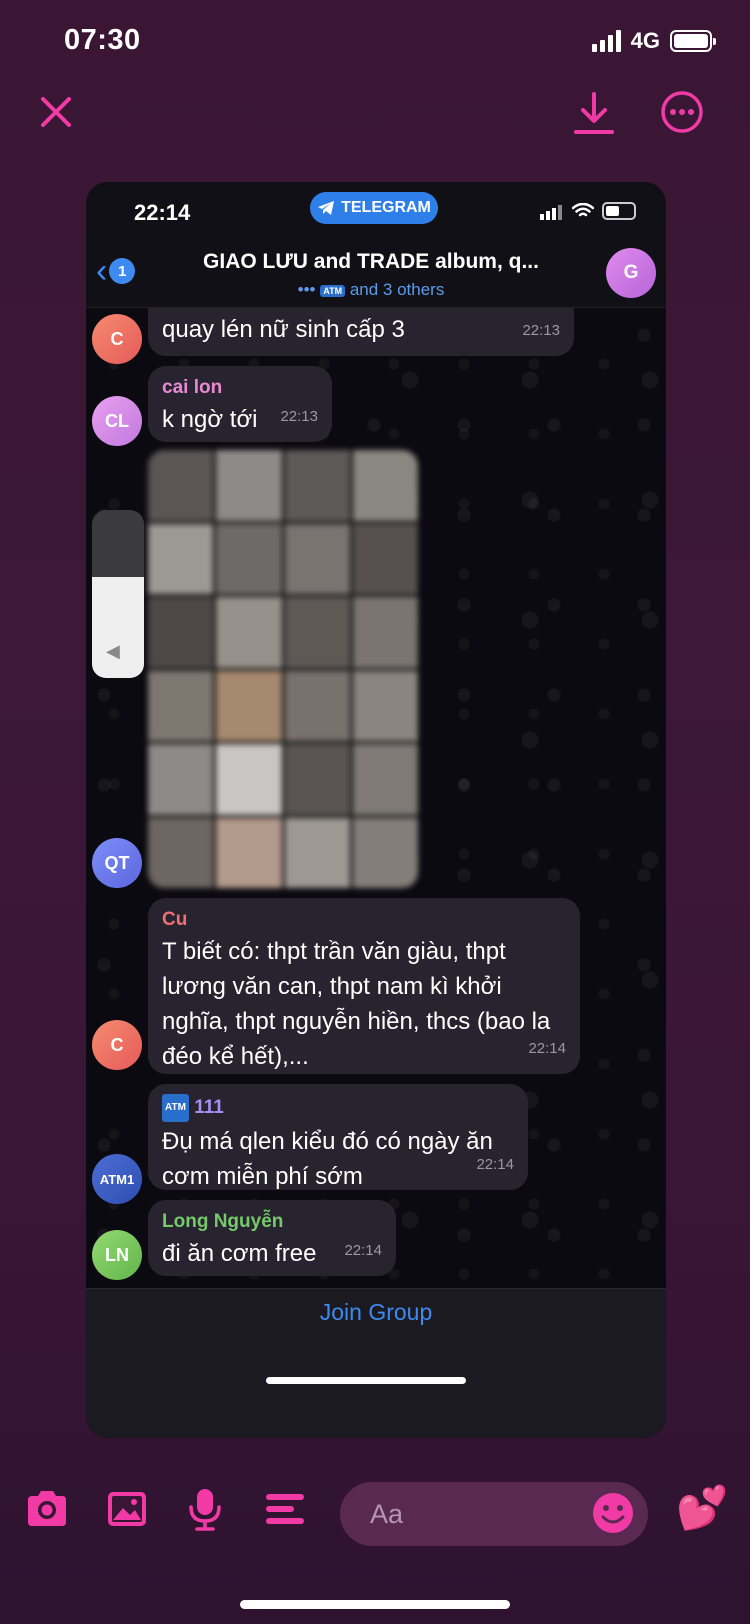  What do you see at coordinates (306, 289) in the screenshot?
I see `typing-dots: •••` at bounding box center [306, 289].